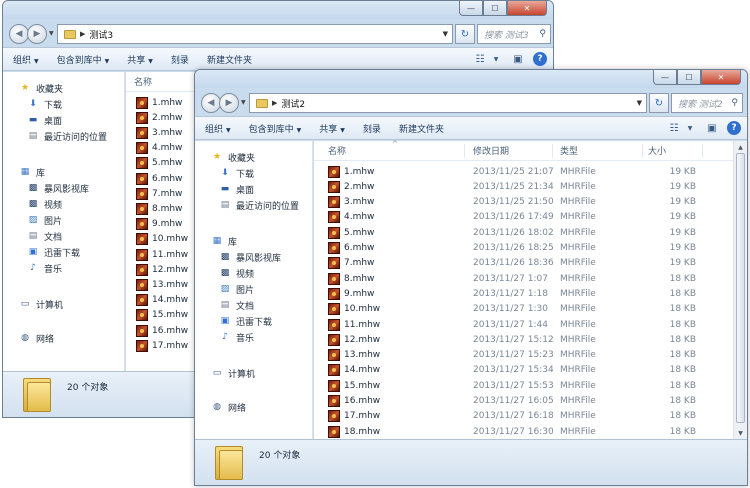 This screenshot has height=488, width=750. Describe the element at coordinates (166, 117) in the screenshot. I see `file-row: 2.mhw` at that location.